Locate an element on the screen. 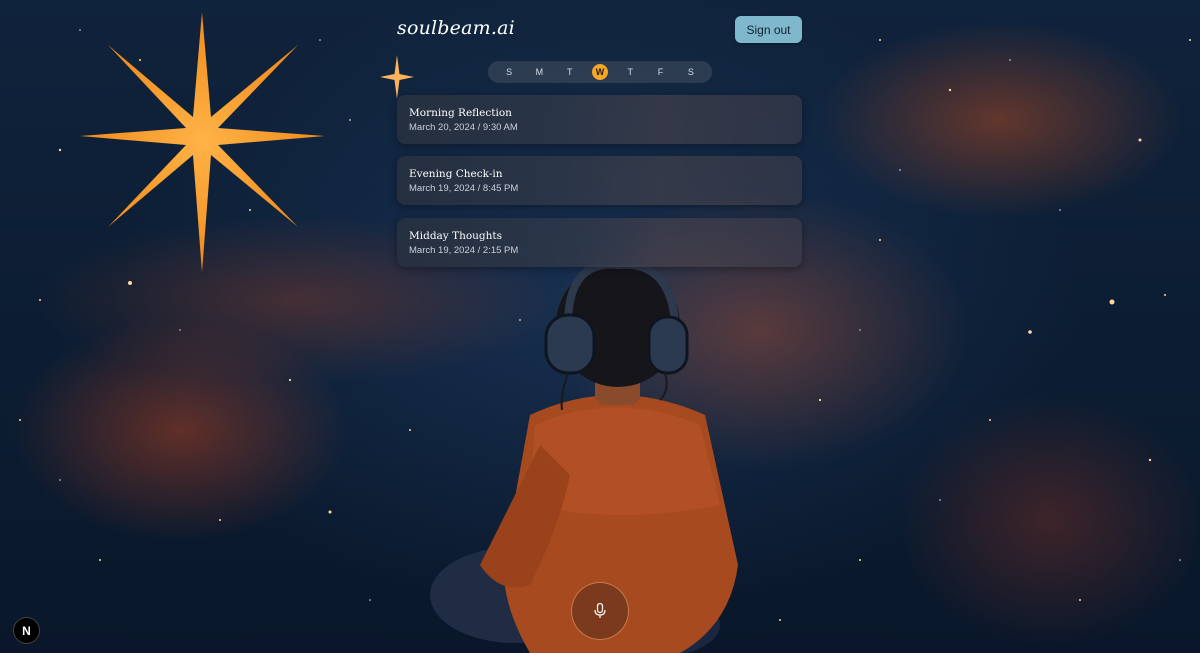  app-logo: soulbeam.ai is located at coordinates (456, 28).